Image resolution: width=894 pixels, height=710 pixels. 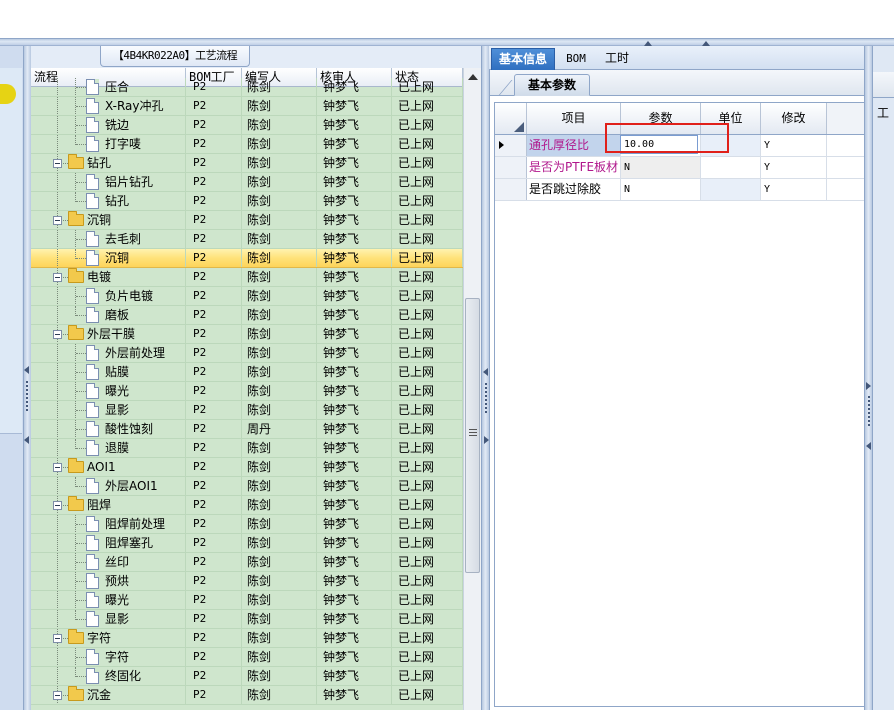 What do you see at coordinates (247, 524) in the screenshot?
I see `tree-step-row: 阻焊前处理 P2 陈剑 钟梦飞 已上网` at bounding box center [247, 524].